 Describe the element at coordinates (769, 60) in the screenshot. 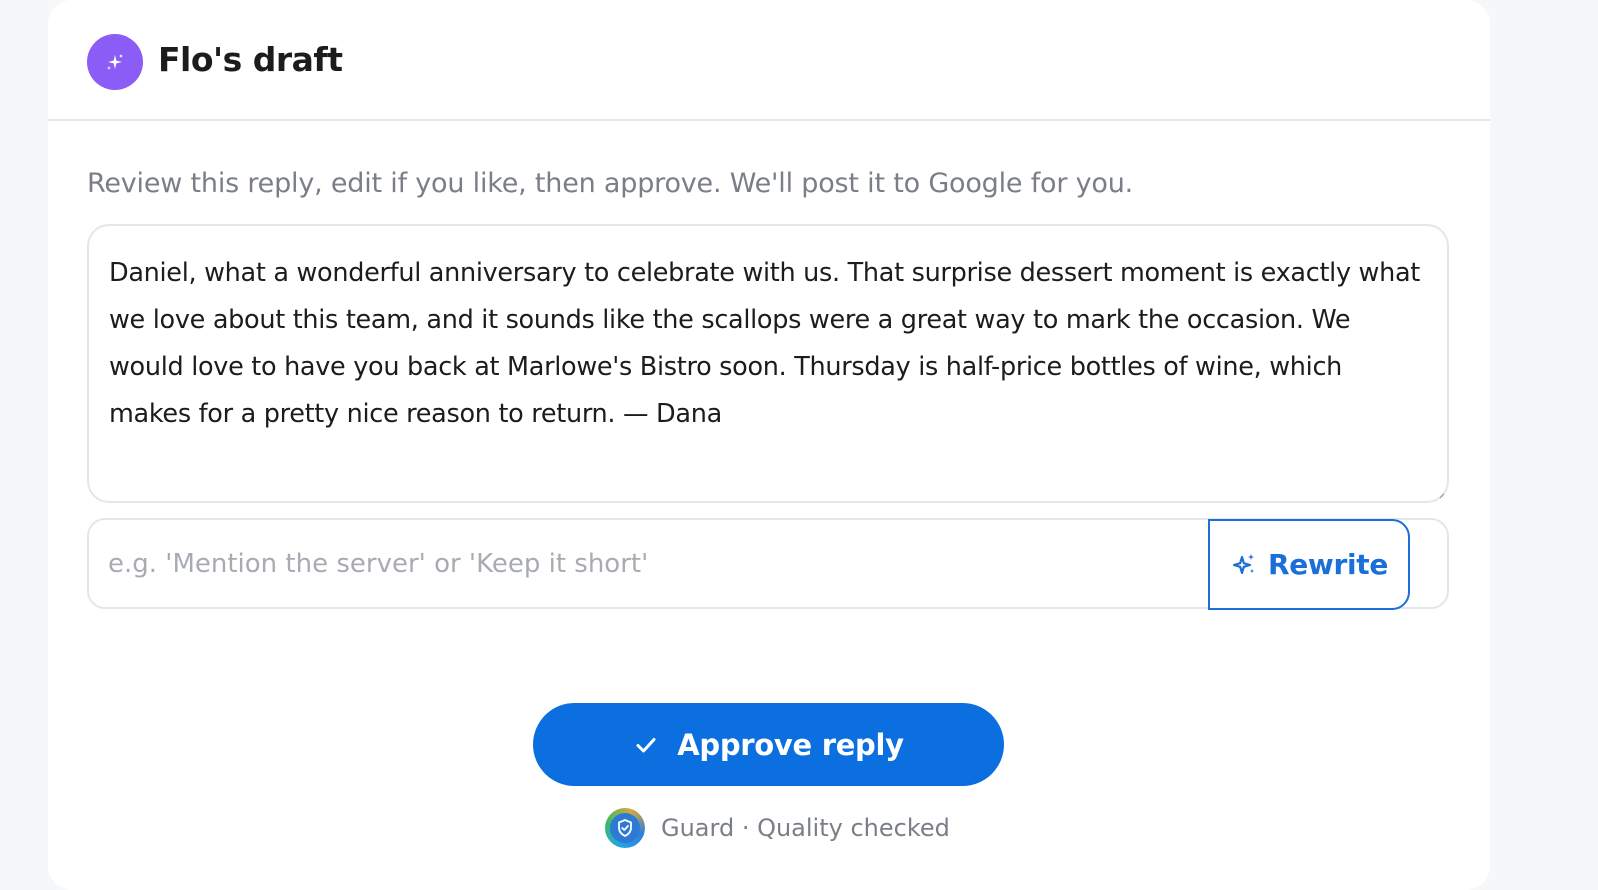

I see `draft-header: Flo's draft` at that location.